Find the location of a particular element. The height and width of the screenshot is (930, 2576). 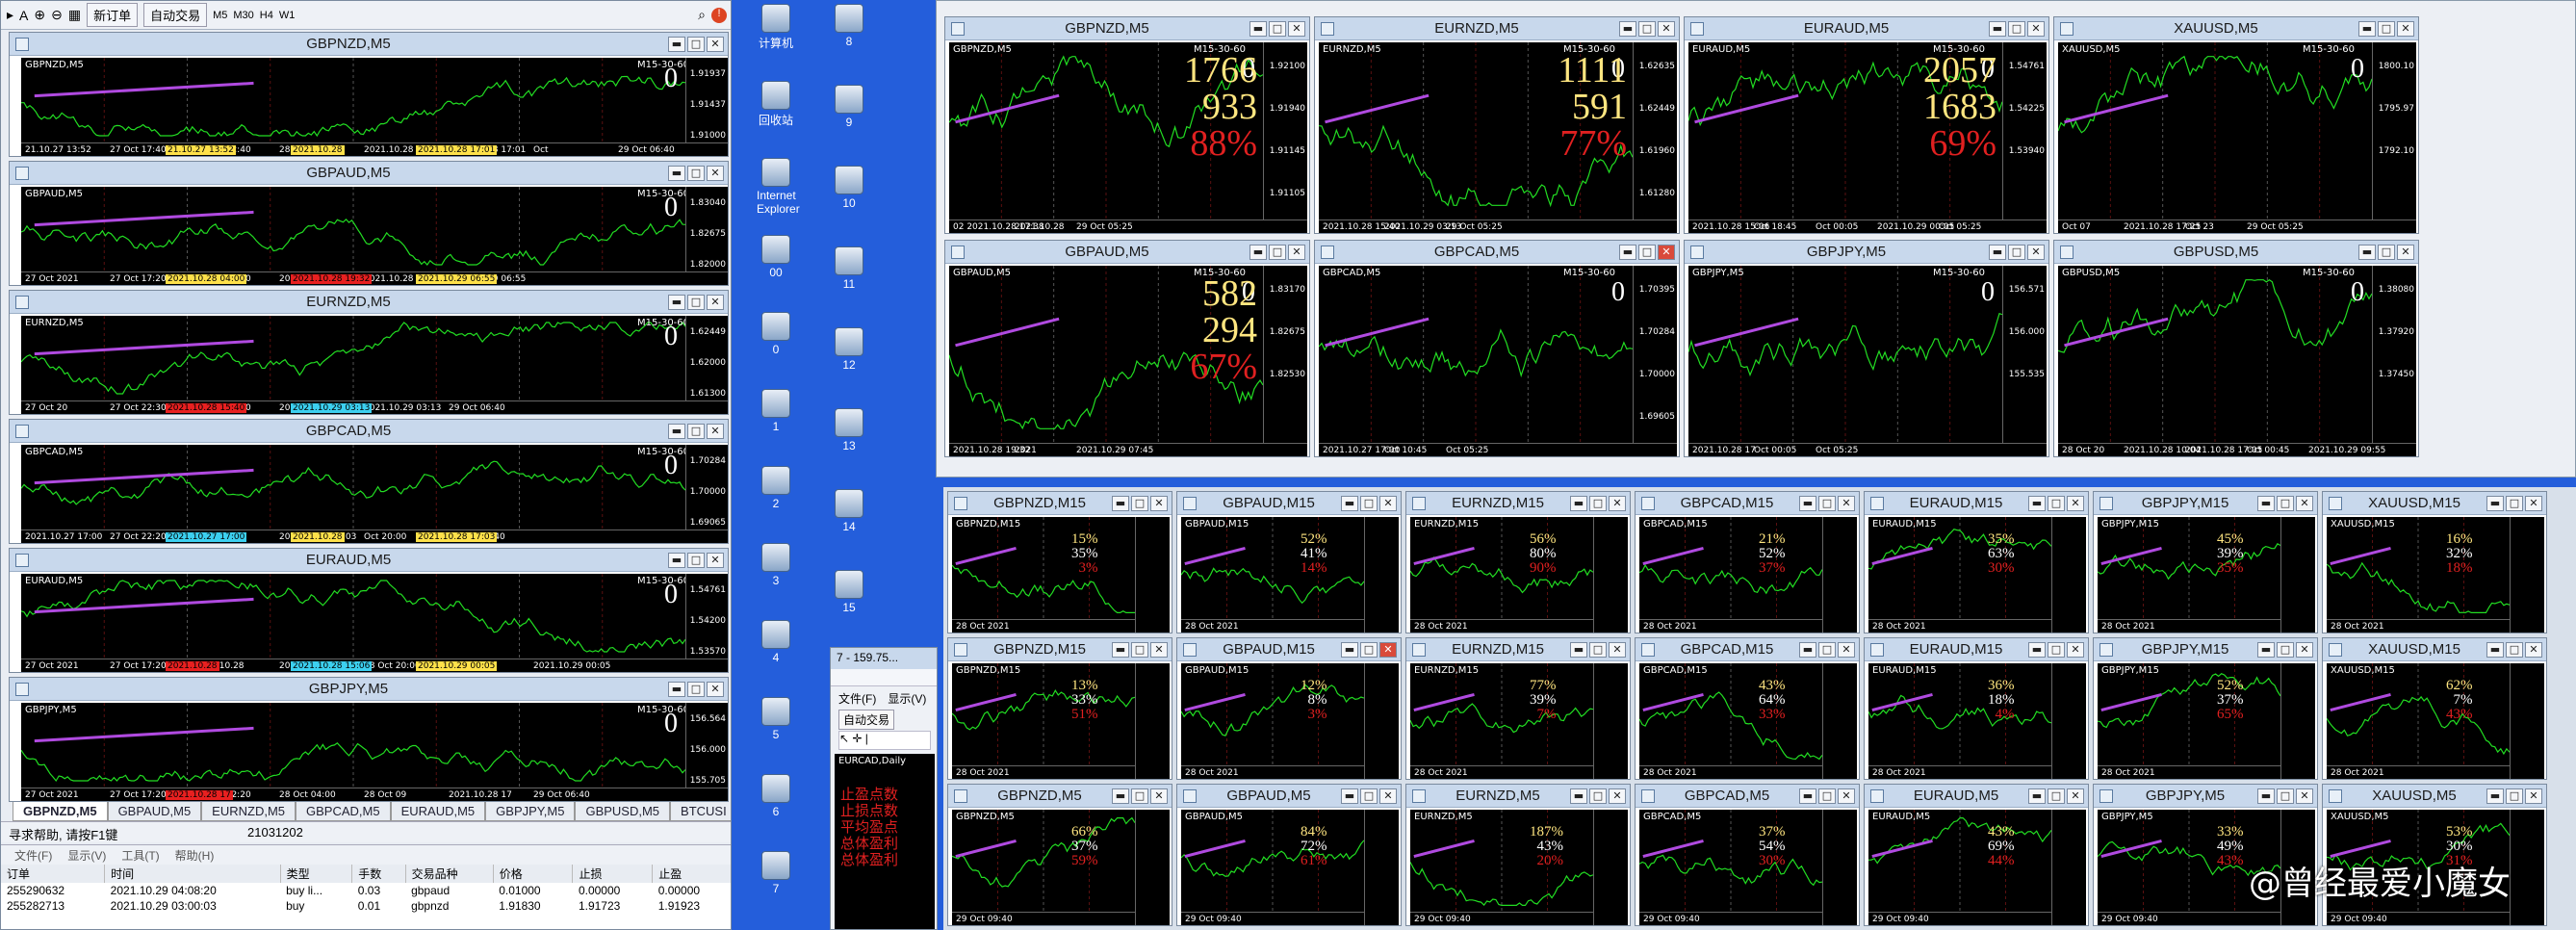

column-header: 类型 is located at coordinates (316, 874).